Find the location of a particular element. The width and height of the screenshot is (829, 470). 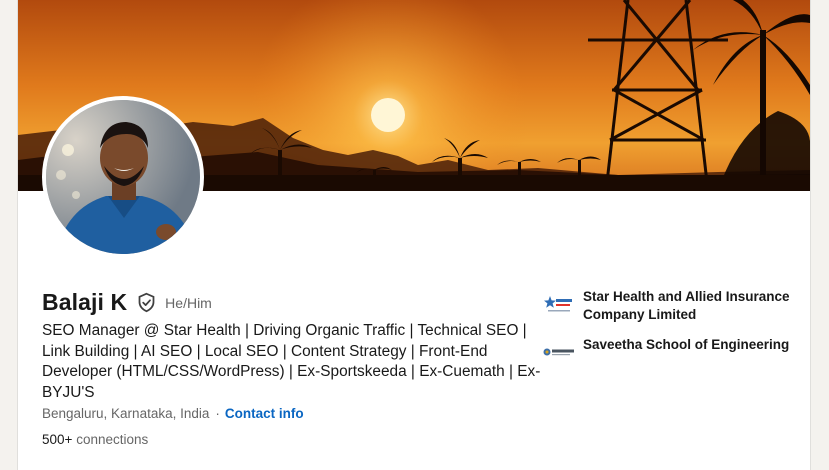

org-item-education: Saveetha School of Engineering is located at coordinates (673, 352).